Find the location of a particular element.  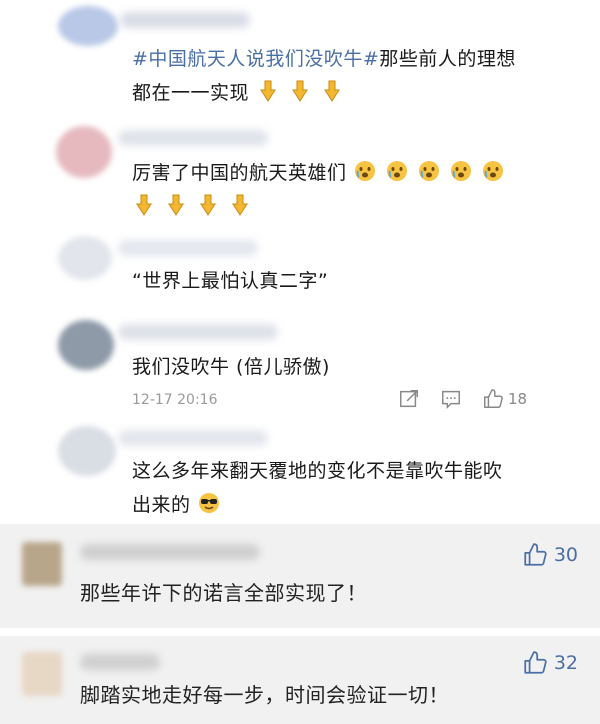

like-button: 18 is located at coordinates (504, 399).